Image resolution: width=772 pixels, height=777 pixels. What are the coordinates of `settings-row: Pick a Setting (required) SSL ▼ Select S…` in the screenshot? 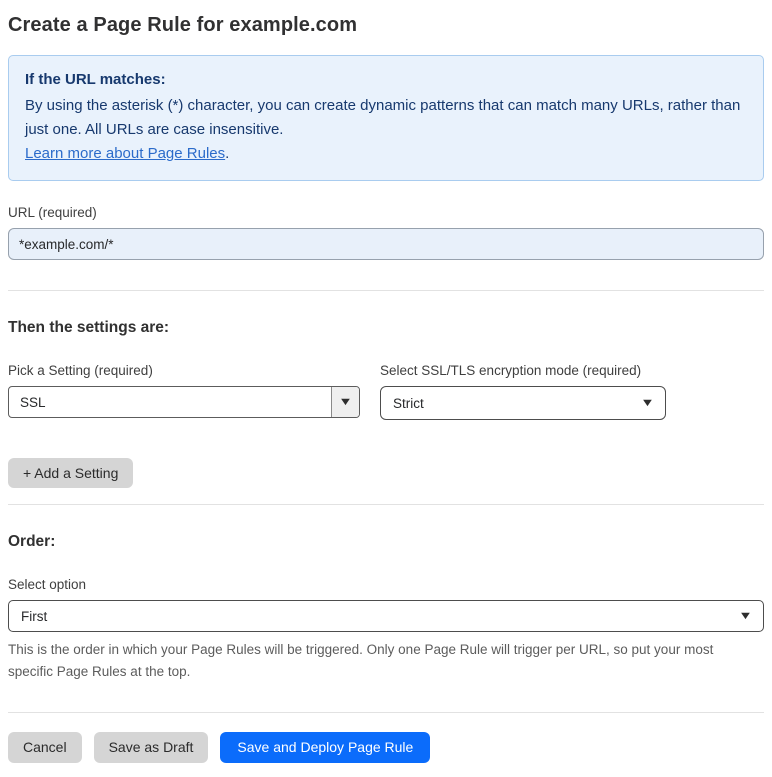 It's located at (386, 391).